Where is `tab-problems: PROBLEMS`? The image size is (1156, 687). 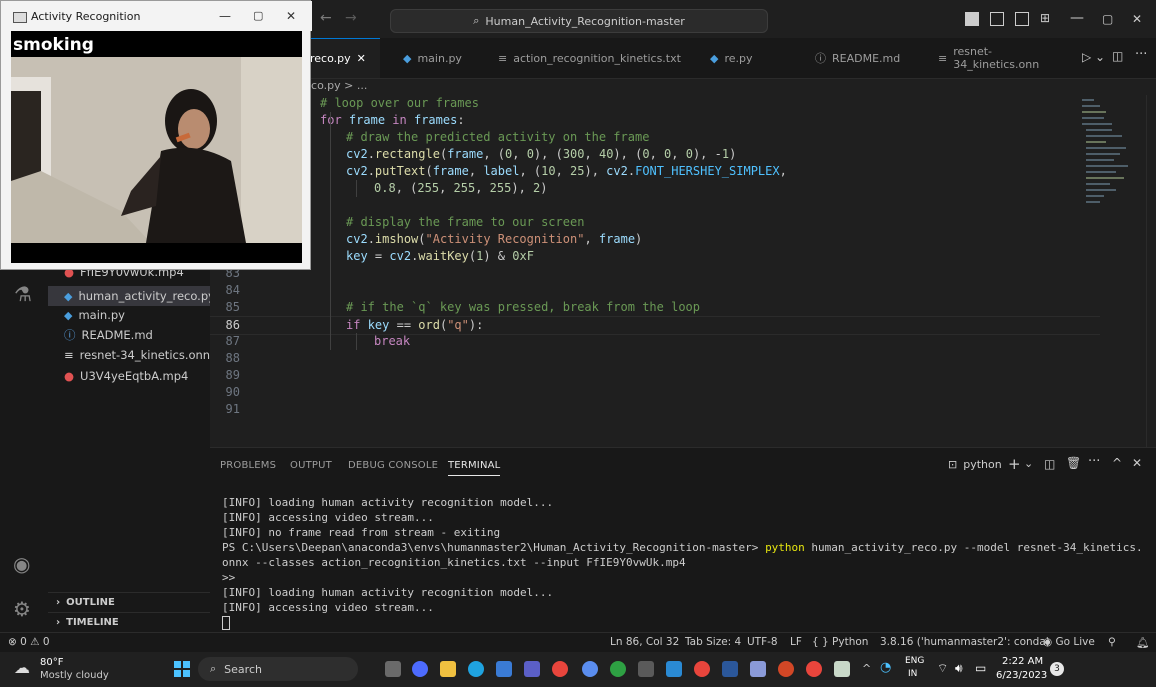
tab-problems: PROBLEMS is located at coordinates (248, 465).